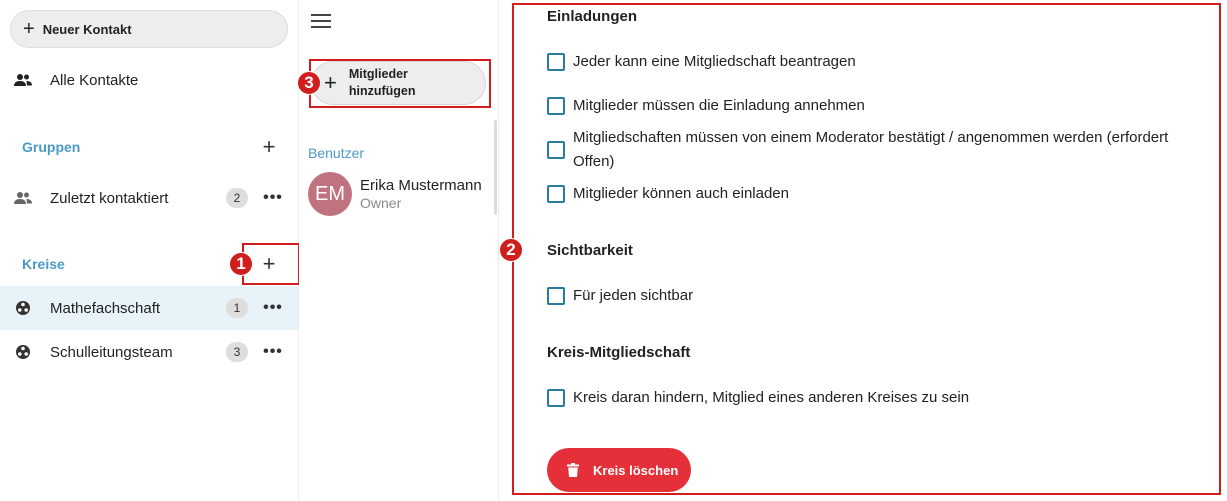 The image size is (1227, 501). Describe the element at coordinates (23, 80) in the screenshot. I see `contacts-icon` at that location.